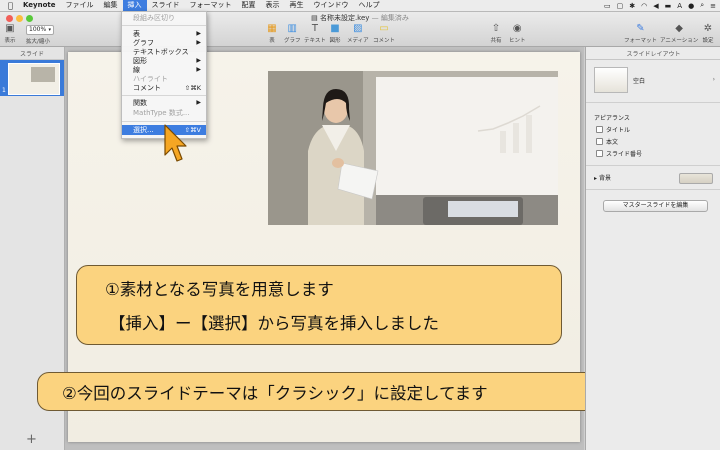 The image size is (720, 450). Describe the element at coordinates (175, 143) in the screenshot. I see `cursor-arrow-icon` at that location.